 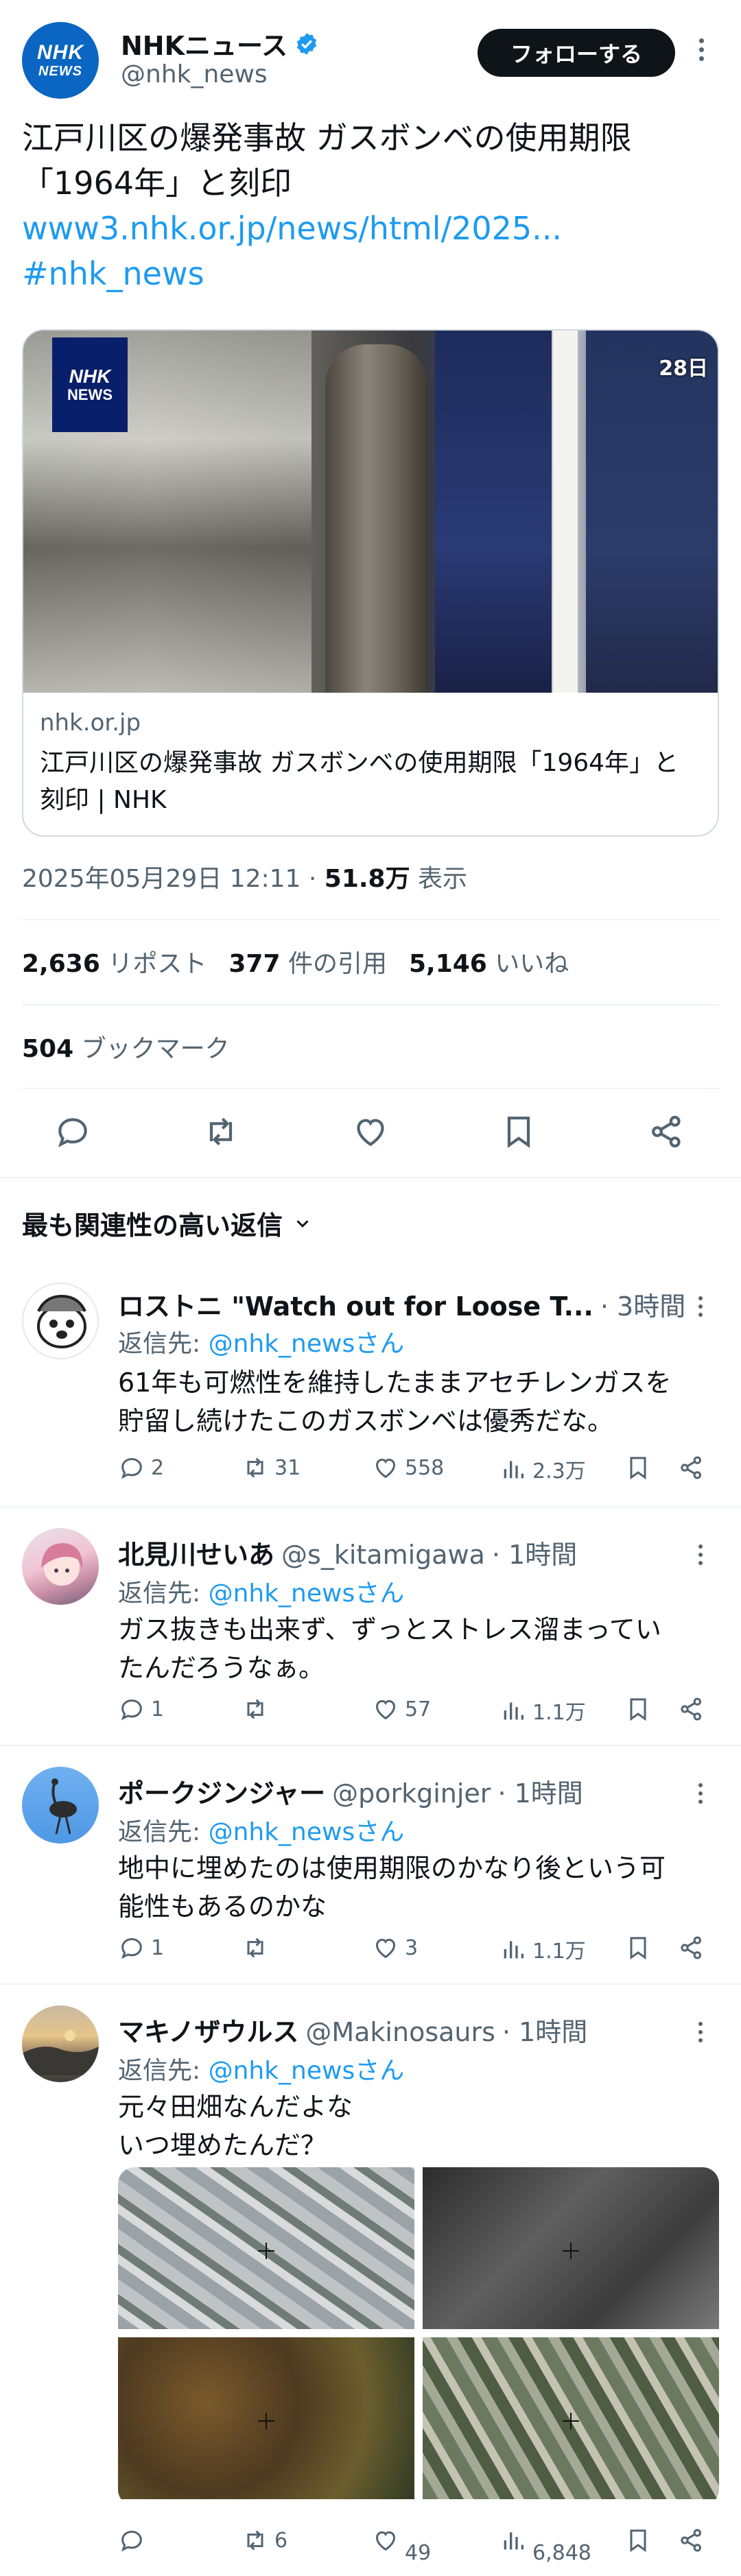 I want to click on reply-header: マキノザウルス @Makinosaurs · 1時間, so click(x=352, y=2030).